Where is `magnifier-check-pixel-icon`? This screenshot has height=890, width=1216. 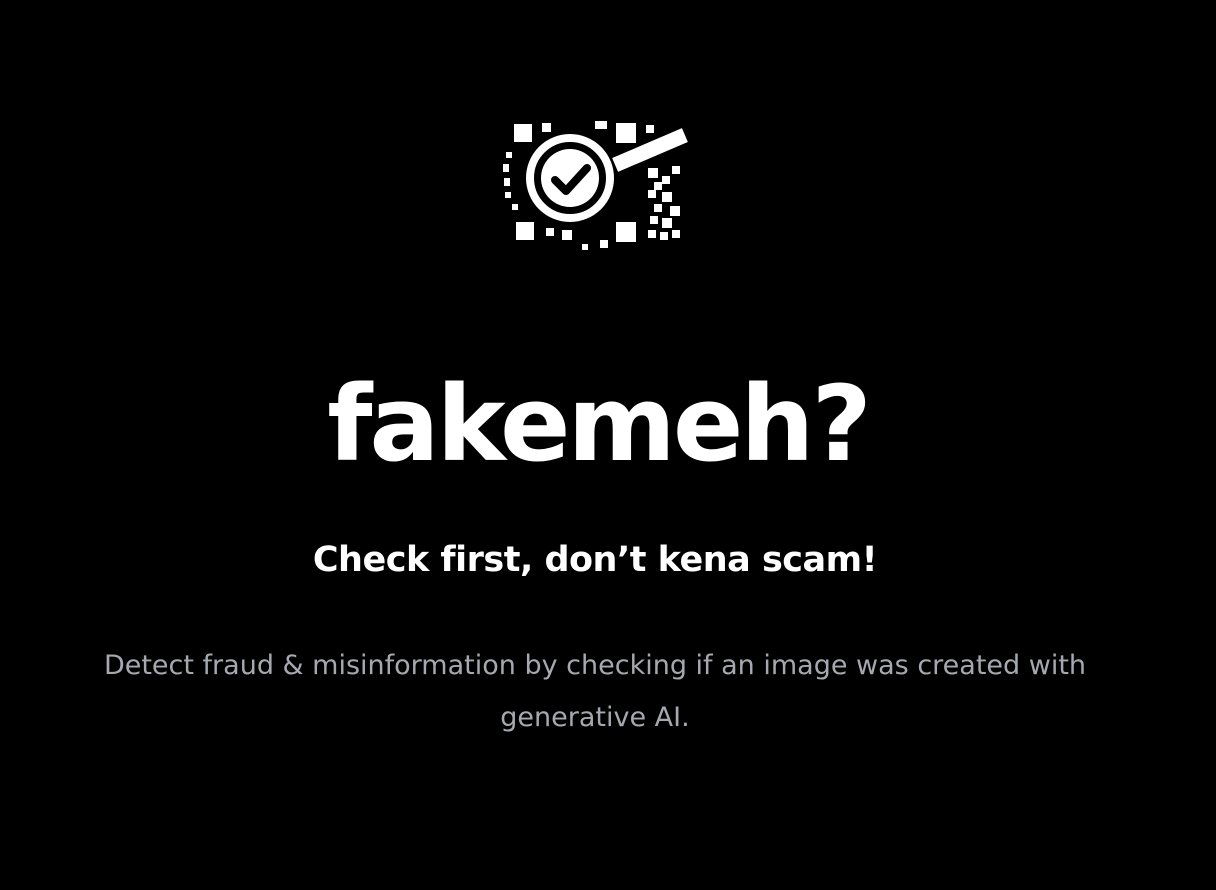
magnifier-check-pixel-icon is located at coordinates (595, 185).